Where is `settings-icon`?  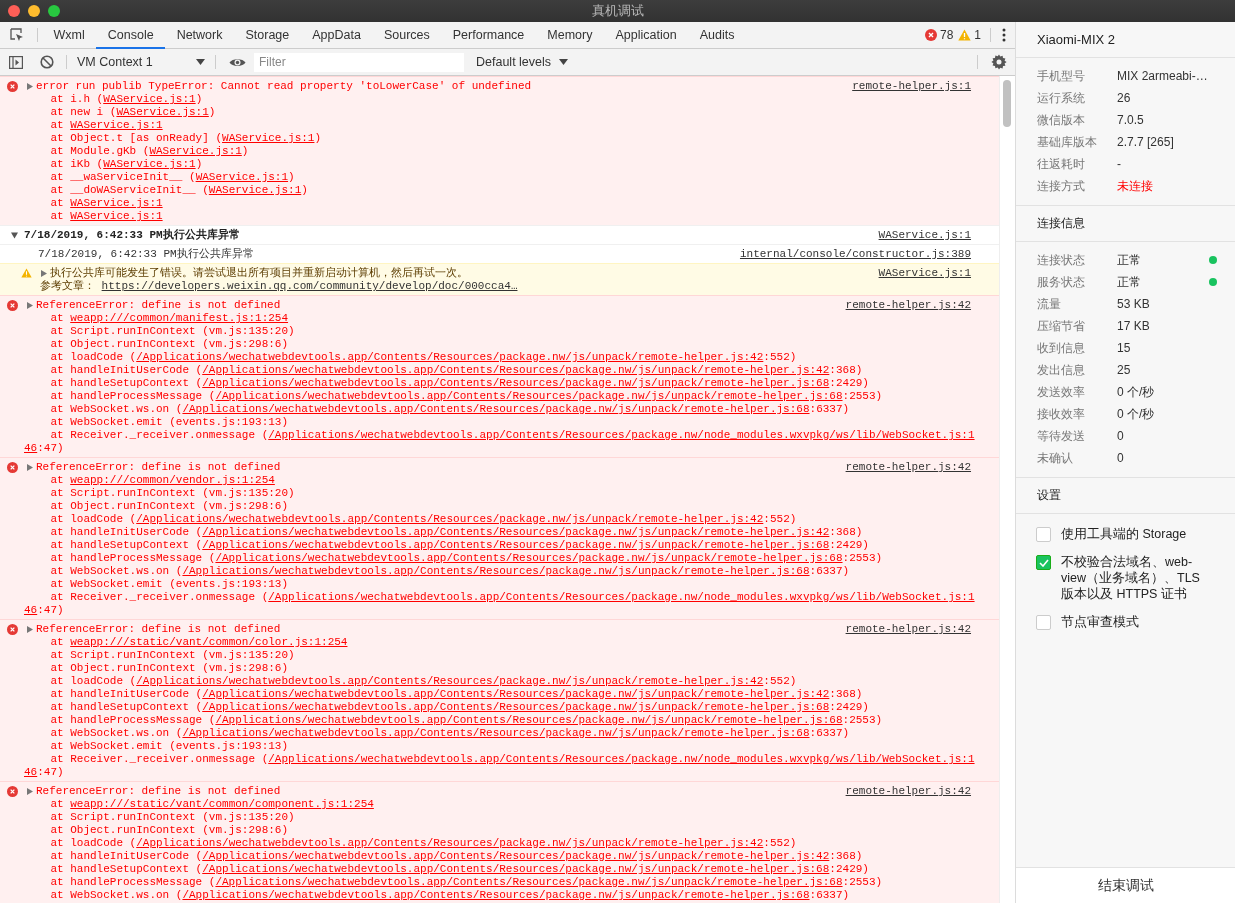 settings-icon is located at coordinates (999, 62).